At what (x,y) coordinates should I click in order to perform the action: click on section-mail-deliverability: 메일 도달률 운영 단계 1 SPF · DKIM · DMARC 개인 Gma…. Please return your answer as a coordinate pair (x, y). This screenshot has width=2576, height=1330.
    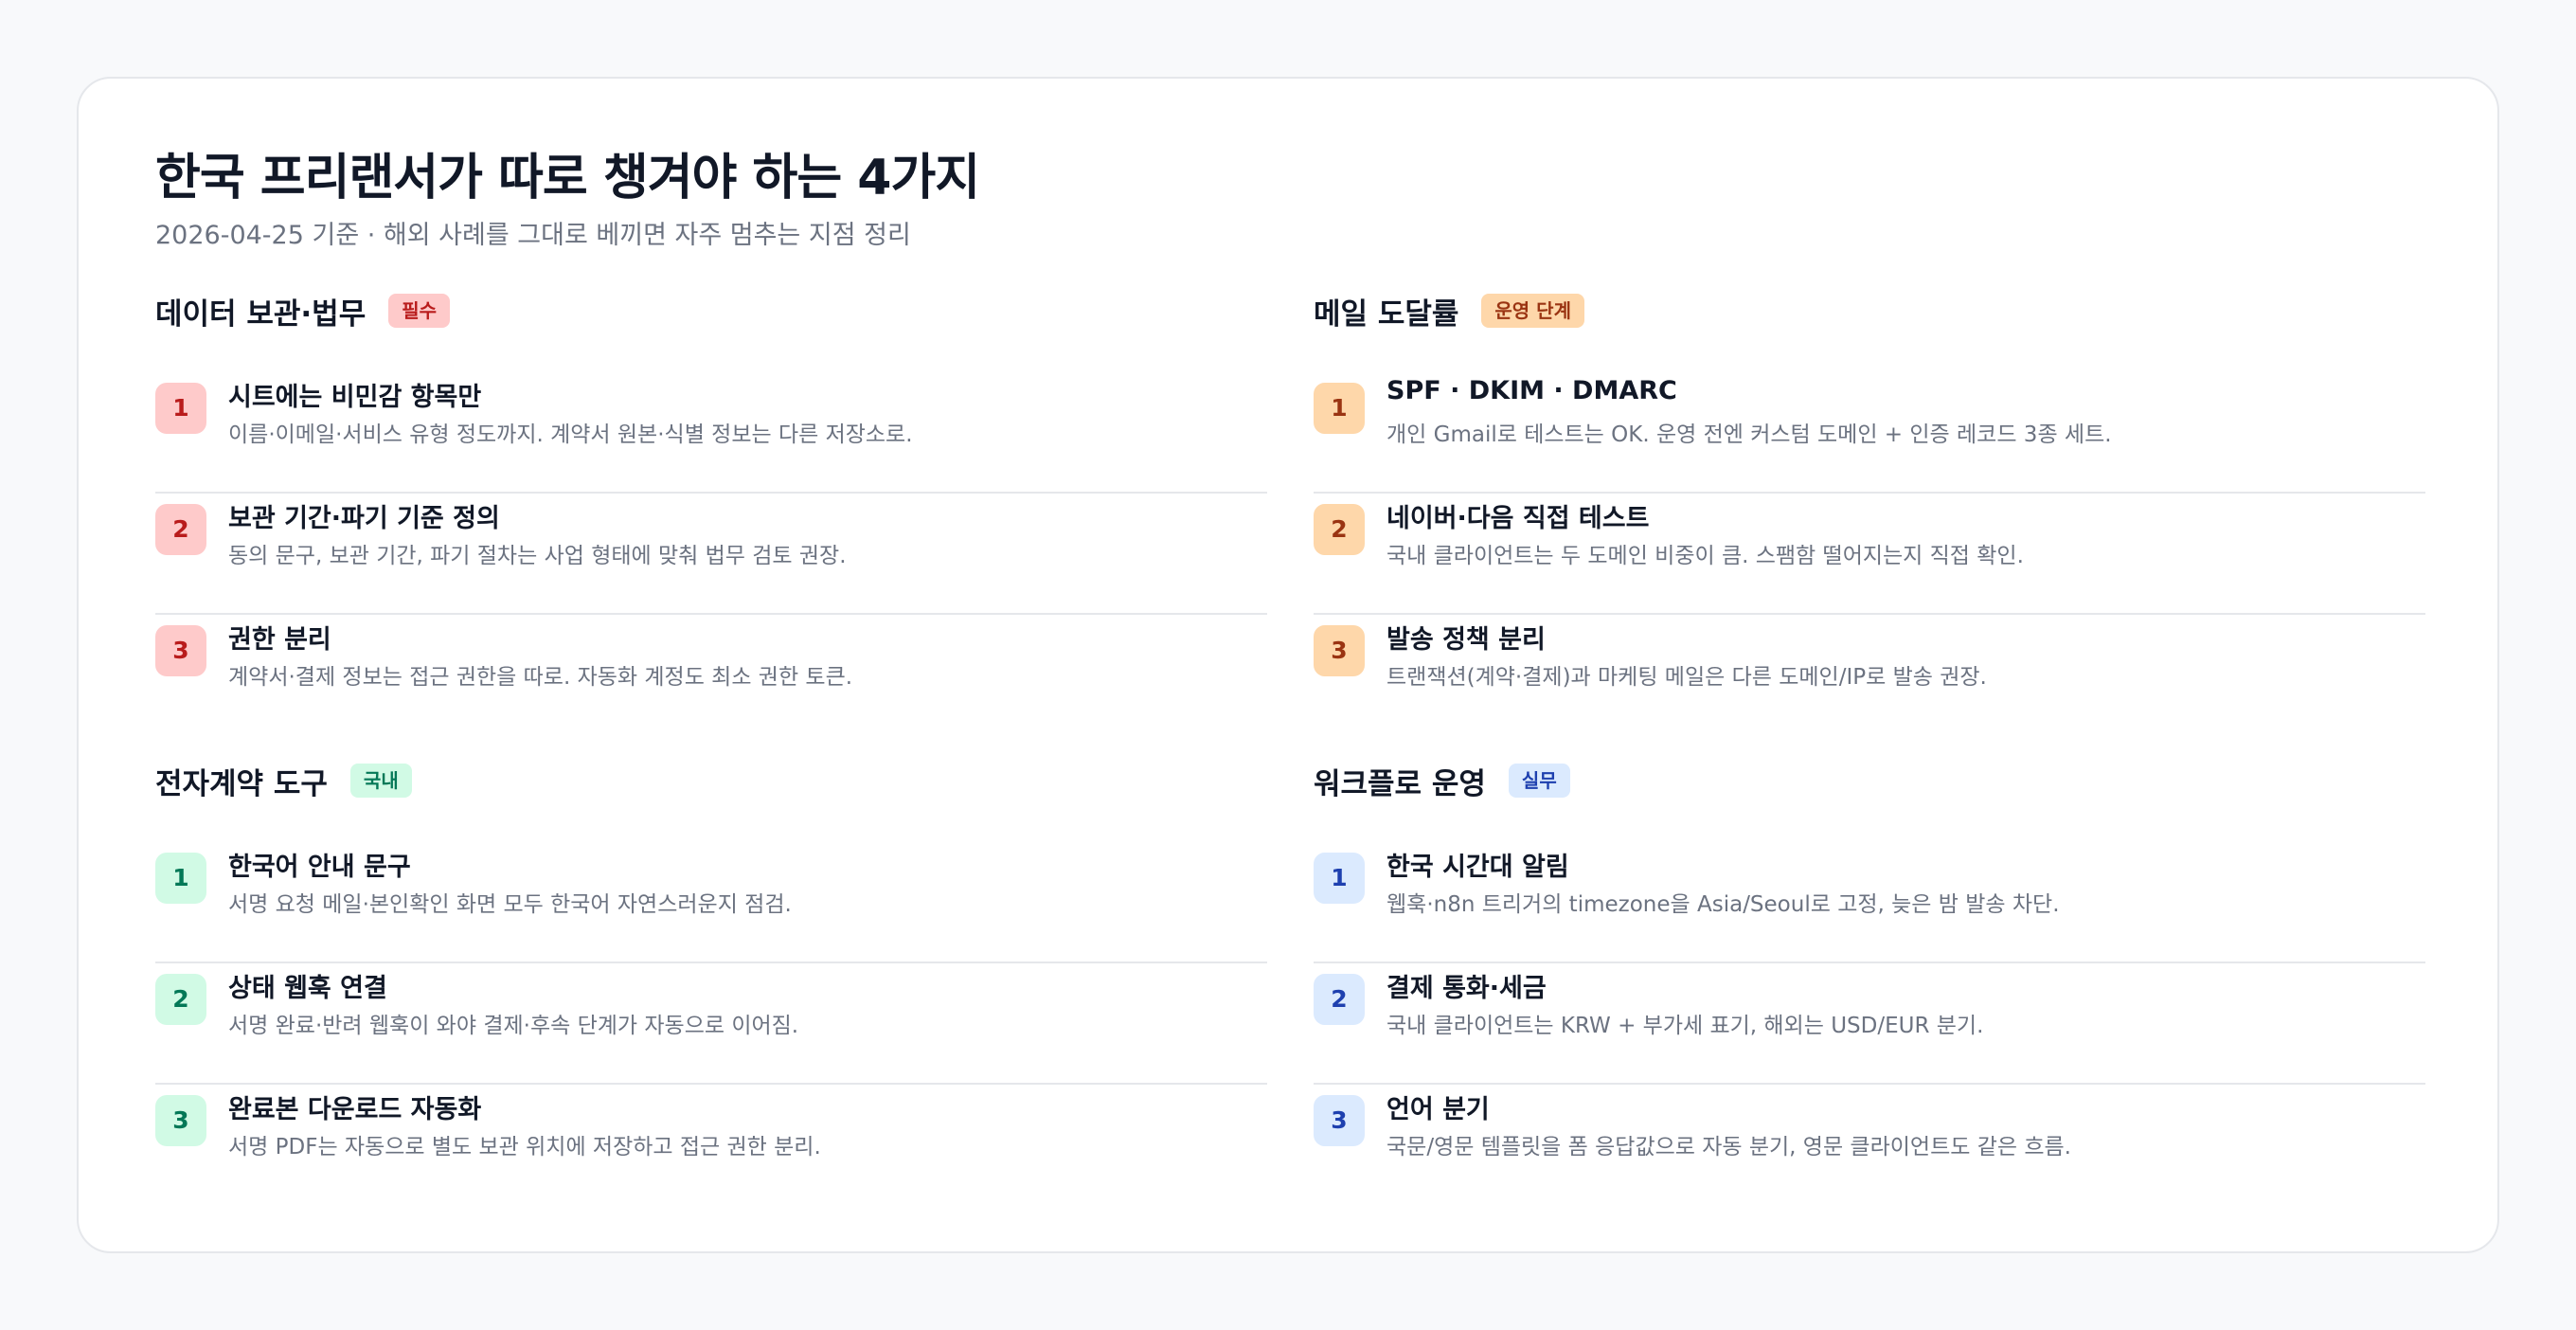
    Looking at the image, I should click on (1869, 514).